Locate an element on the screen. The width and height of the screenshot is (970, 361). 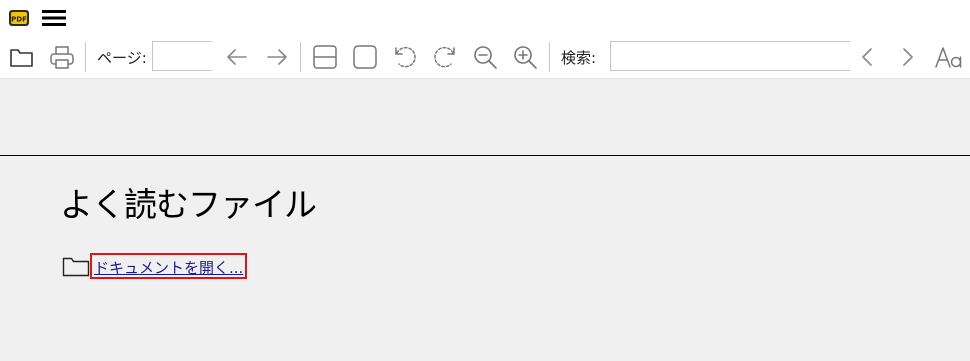
zoom-out-icon is located at coordinates (485, 57).